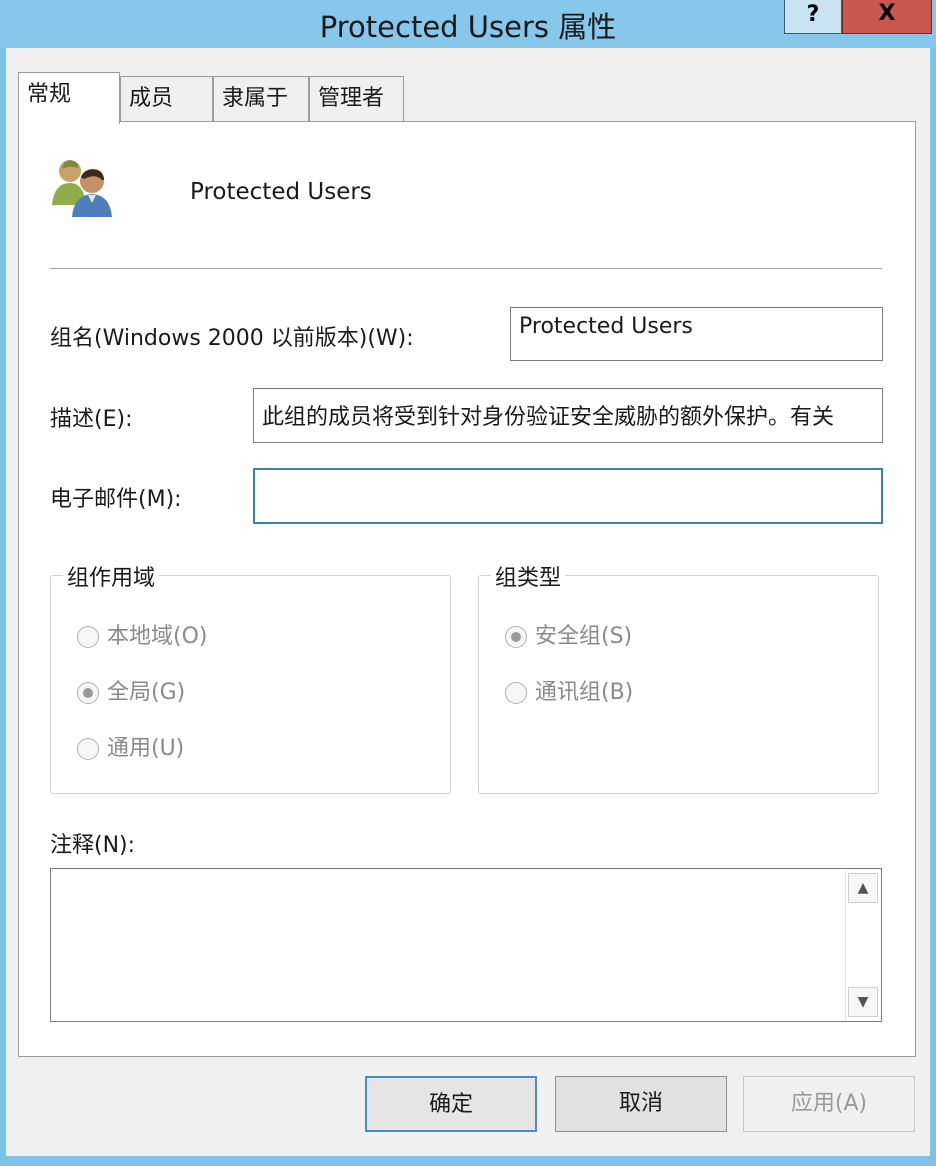  I want to click on window-bottom-border, so click(468, 1161).